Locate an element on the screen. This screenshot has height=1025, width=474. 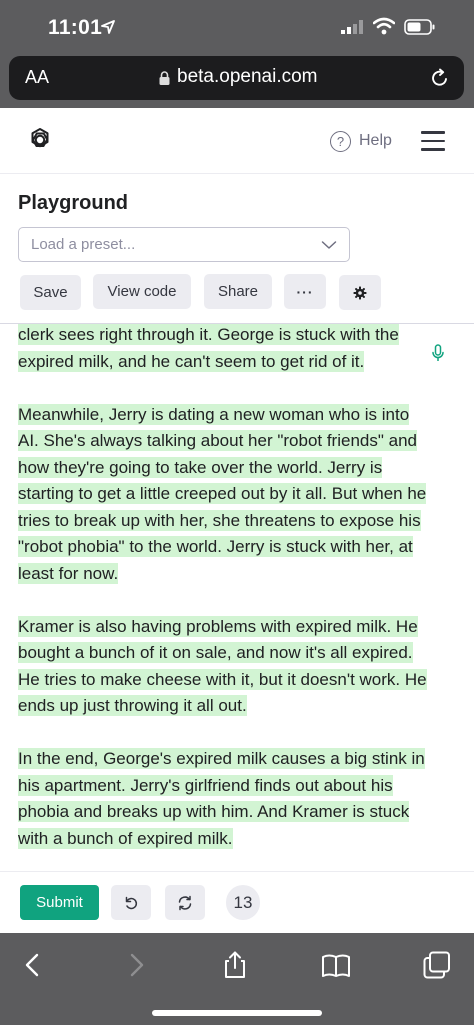
browser-toolbar is located at coordinates (237, 979).